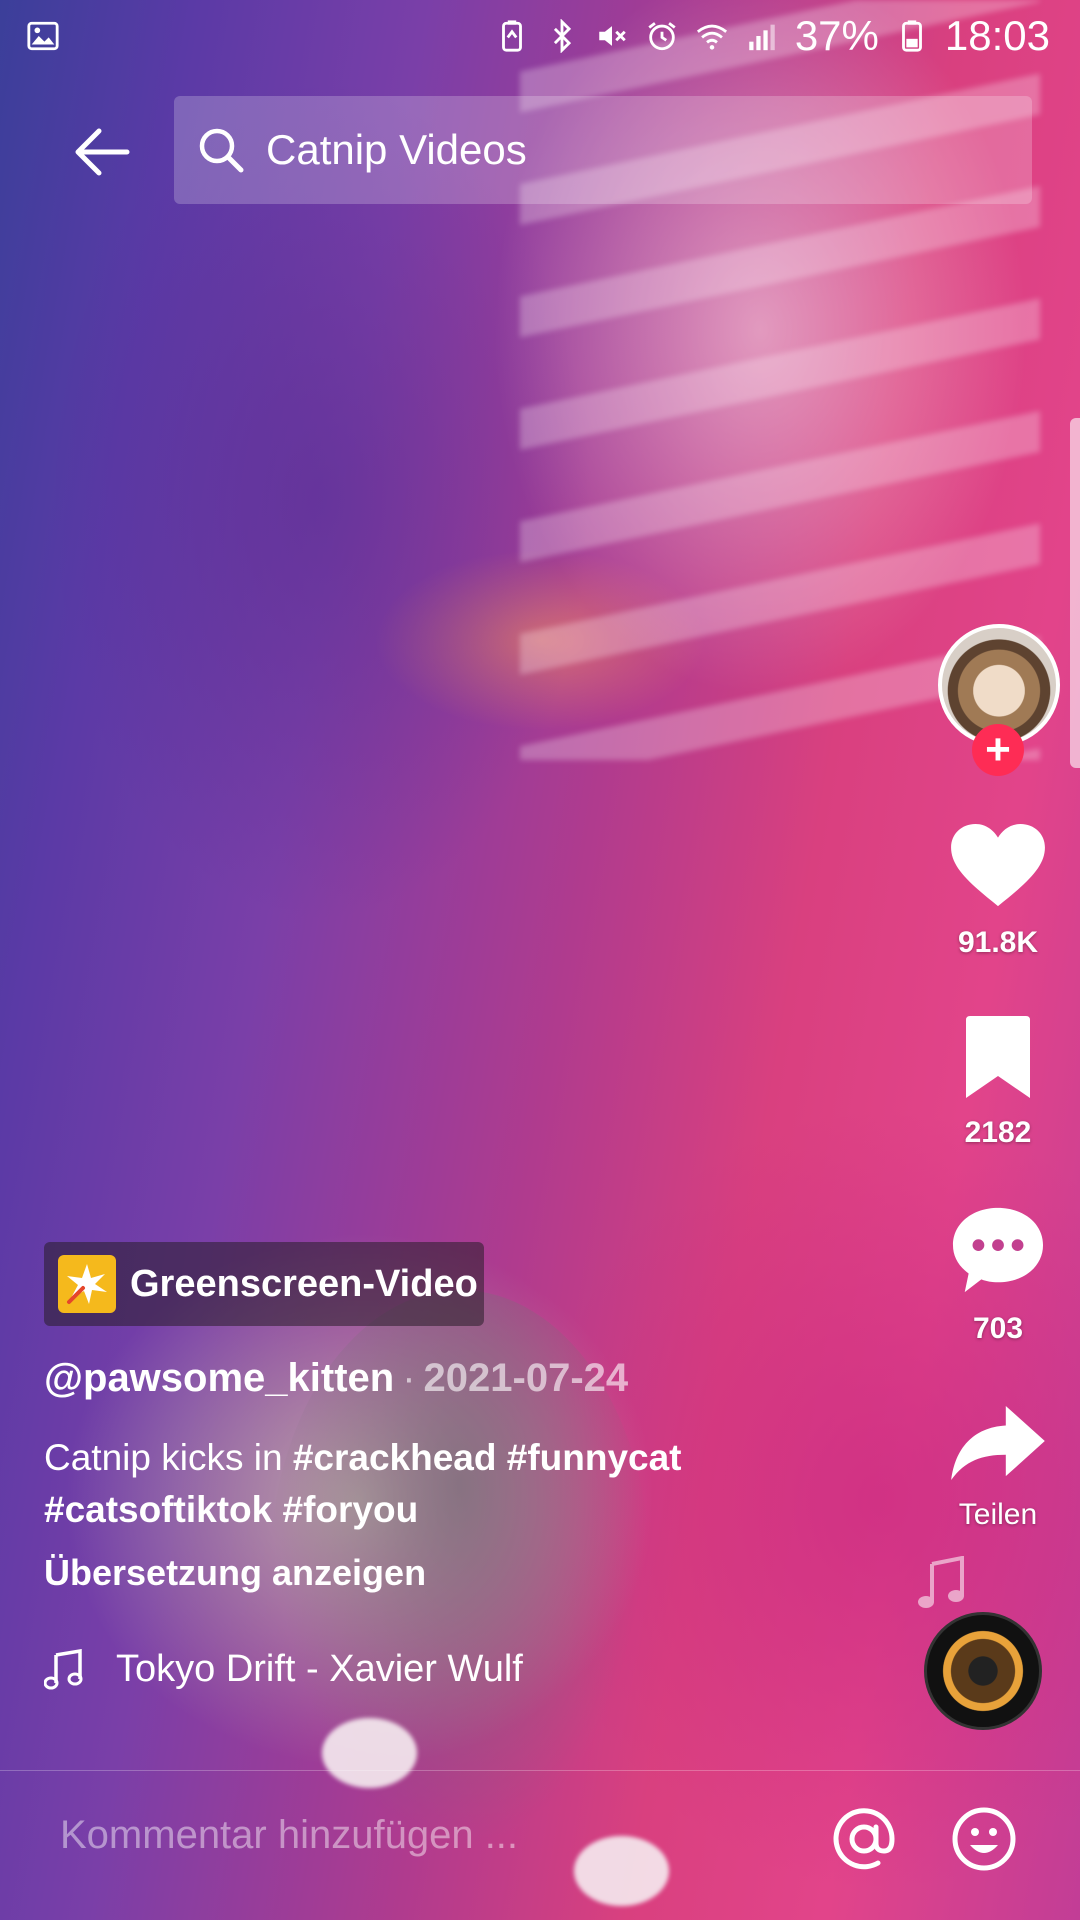 This screenshot has width=1080, height=1920. I want to click on clock: 18:03, so click(997, 35).